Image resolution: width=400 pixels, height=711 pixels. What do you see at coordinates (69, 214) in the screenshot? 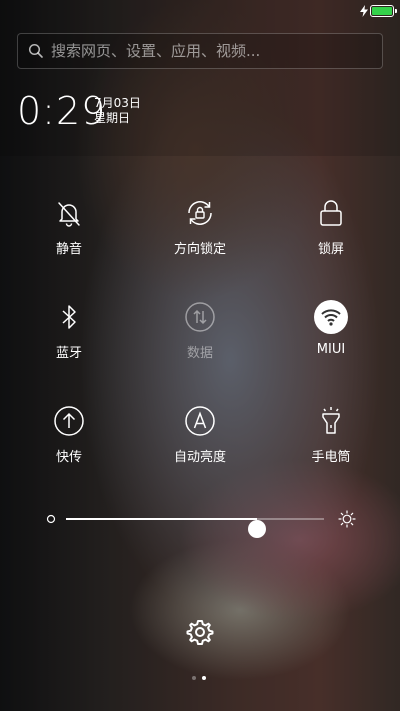
I see `bell-off-icon` at bounding box center [69, 214].